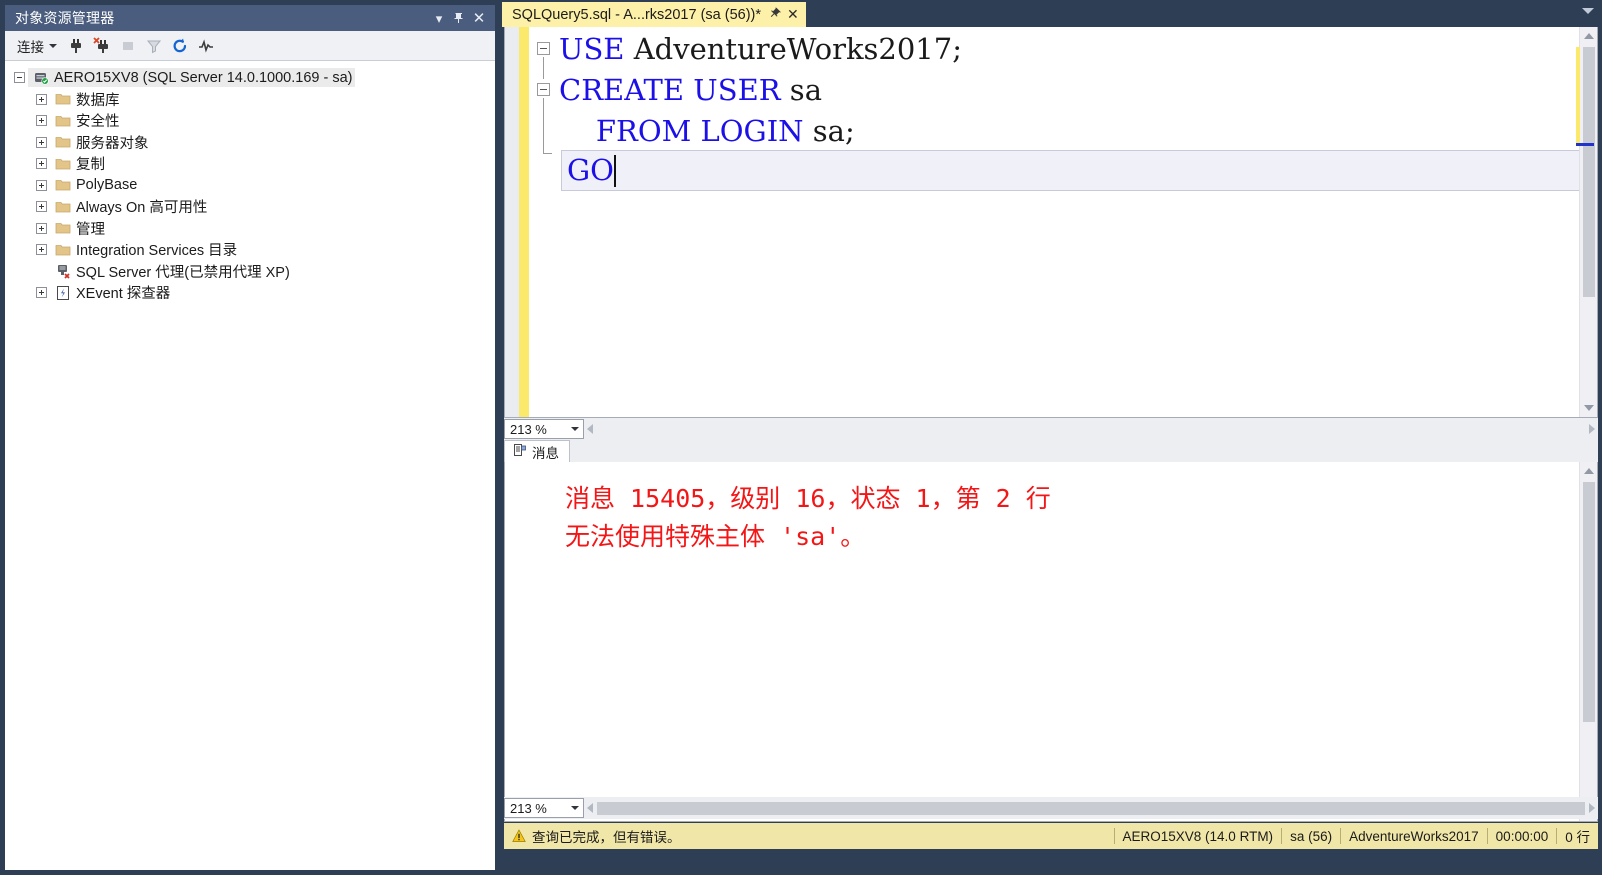 The height and width of the screenshot is (875, 1602). Describe the element at coordinates (528, 808) in the screenshot. I see `results-zoom-value: 213 %` at that location.